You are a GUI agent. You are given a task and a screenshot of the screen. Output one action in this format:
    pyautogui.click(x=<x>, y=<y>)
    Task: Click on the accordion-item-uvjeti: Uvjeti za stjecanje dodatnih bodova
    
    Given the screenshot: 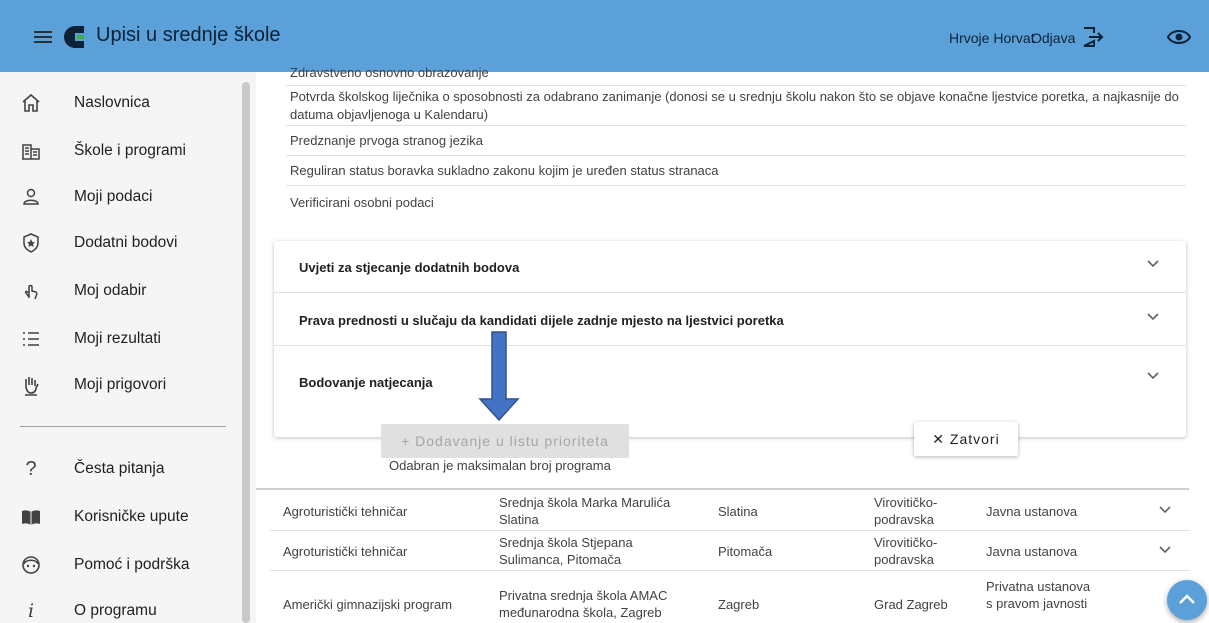 What is the action you would take?
    pyautogui.click(x=730, y=267)
    